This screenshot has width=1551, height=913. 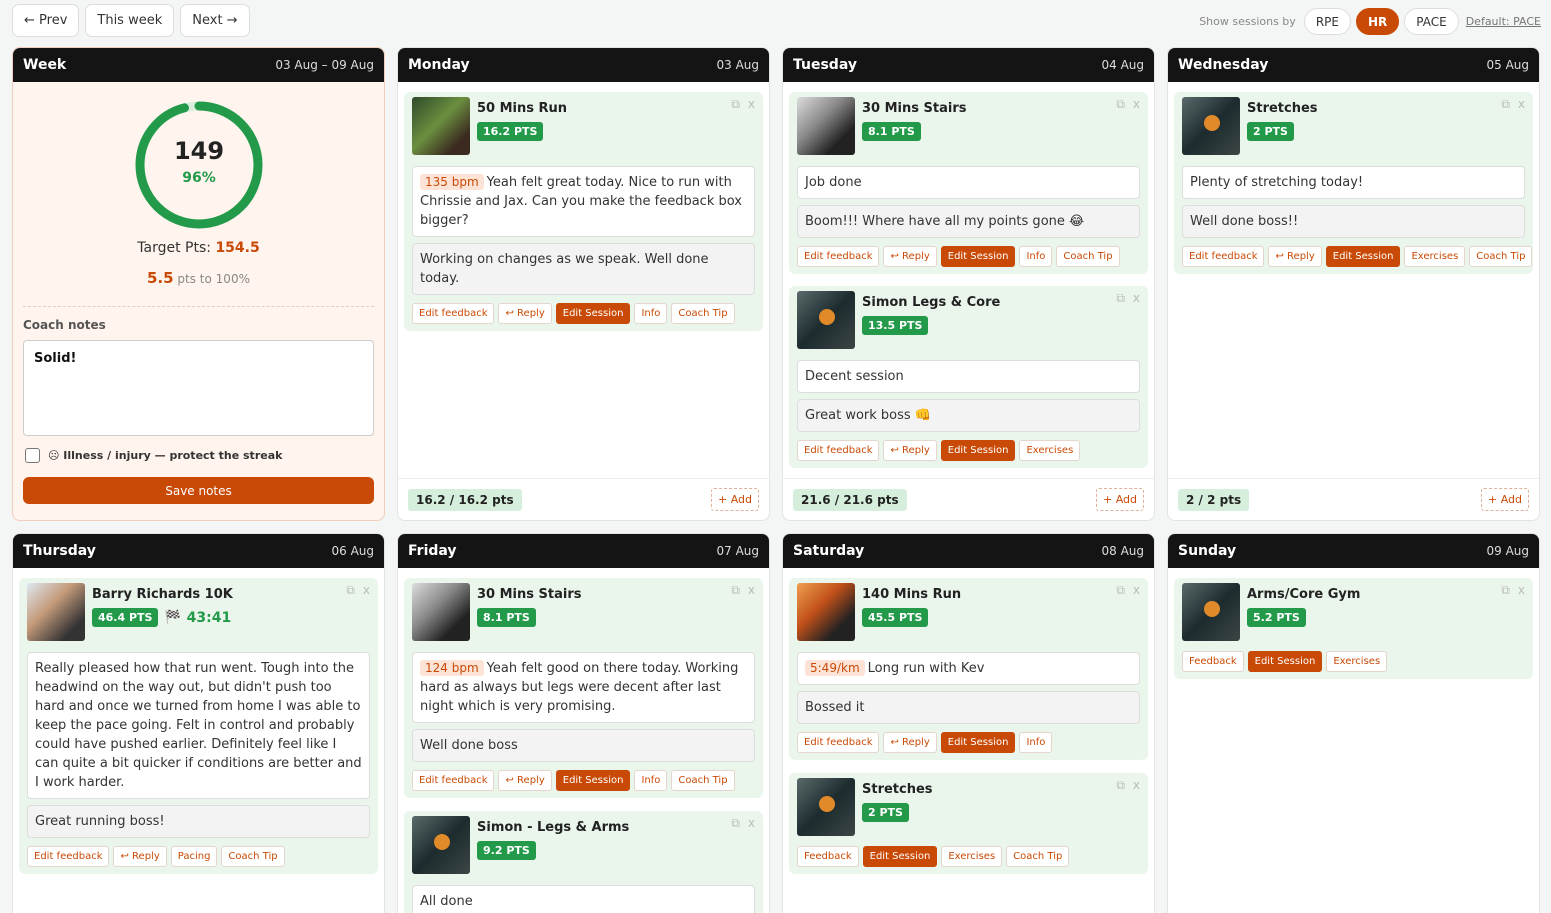 What do you see at coordinates (199, 165) in the screenshot?
I see `progress-ring-arc` at bounding box center [199, 165].